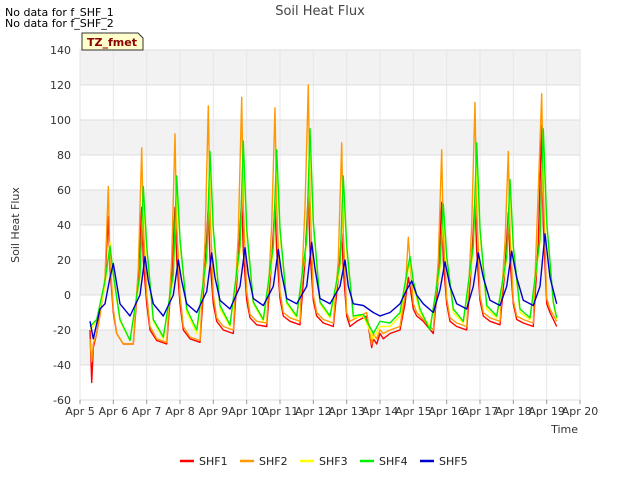 Image resolution: width=640 pixels, height=480 pixels. What do you see at coordinates (60, 50) in the screenshot?
I see `y-tick-label: 140` at bounding box center [60, 50].